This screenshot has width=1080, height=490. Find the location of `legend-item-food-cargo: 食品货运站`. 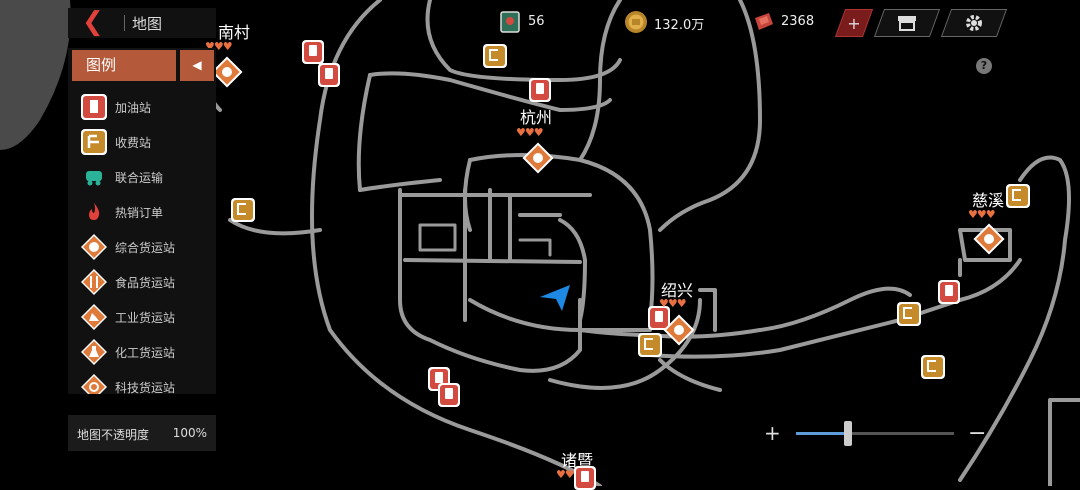

legend-item-food-cargo: 食品货运站 is located at coordinates (142, 282).